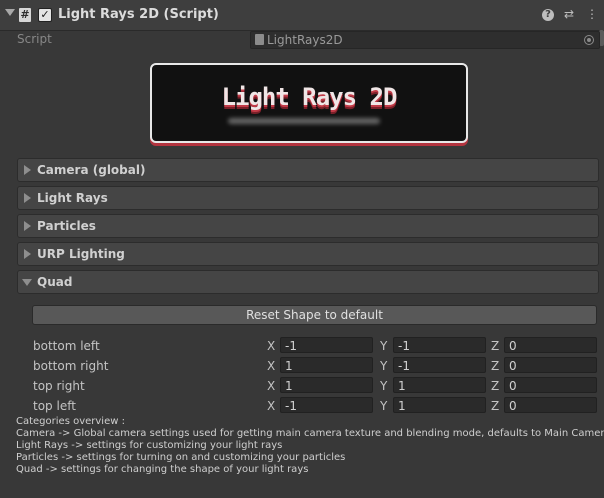  What do you see at coordinates (314, 315) in the screenshot?
I see `reset-shape-button: Reset Shape to default` at bounding box center [314, 315].